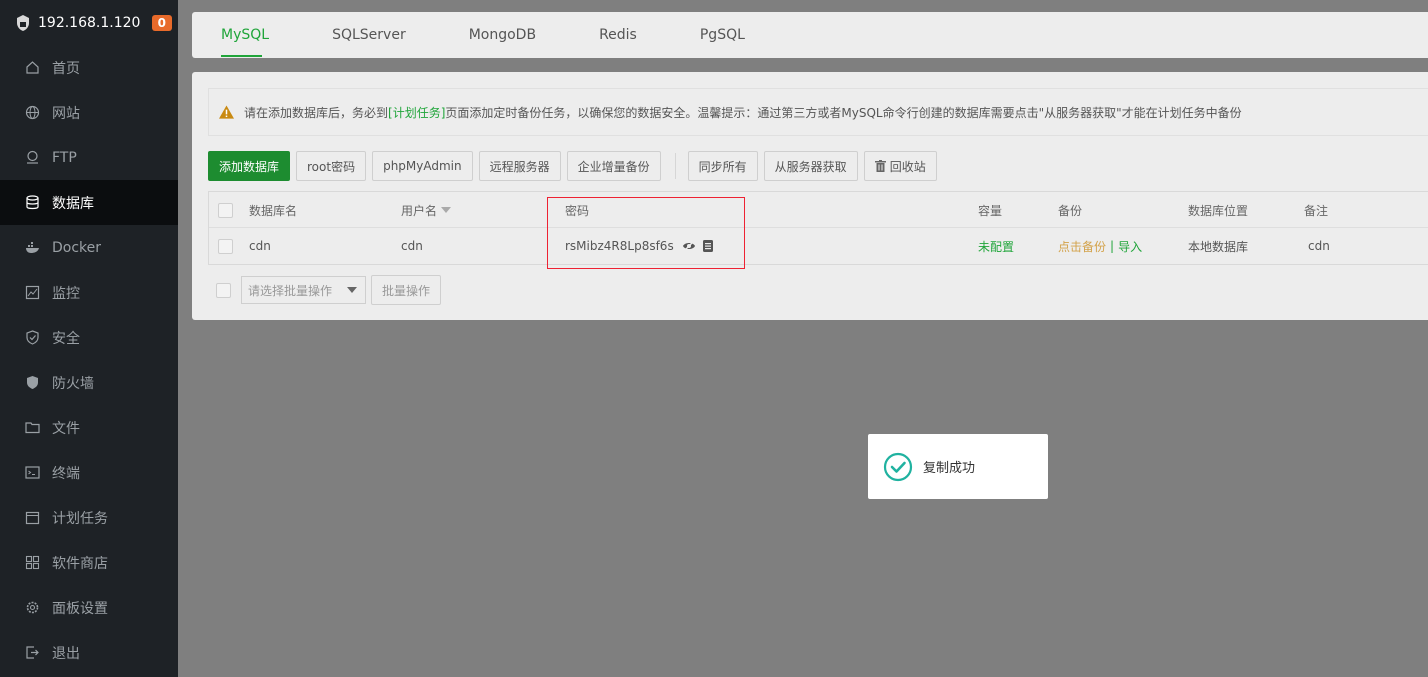 The image size is (1428, 677). I want to click on fetch-from-server-button: 从服务器获取, so click(810, 166).